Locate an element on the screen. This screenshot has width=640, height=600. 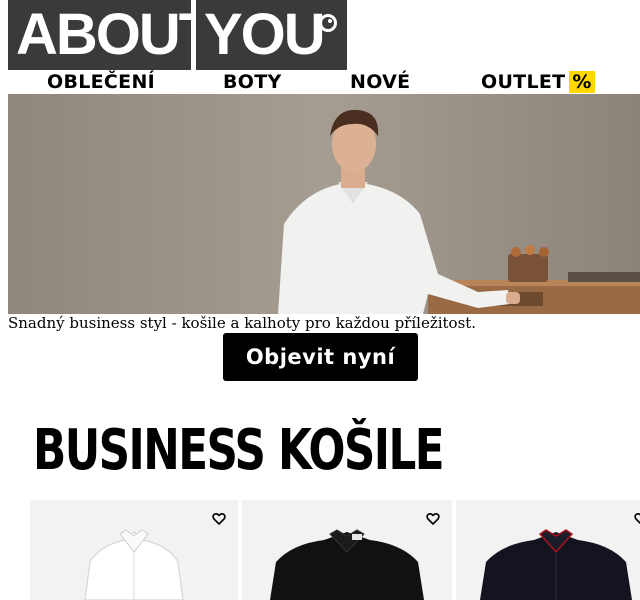
nav-item-outlet: OUTLET% is located at coordinates (538, 82).